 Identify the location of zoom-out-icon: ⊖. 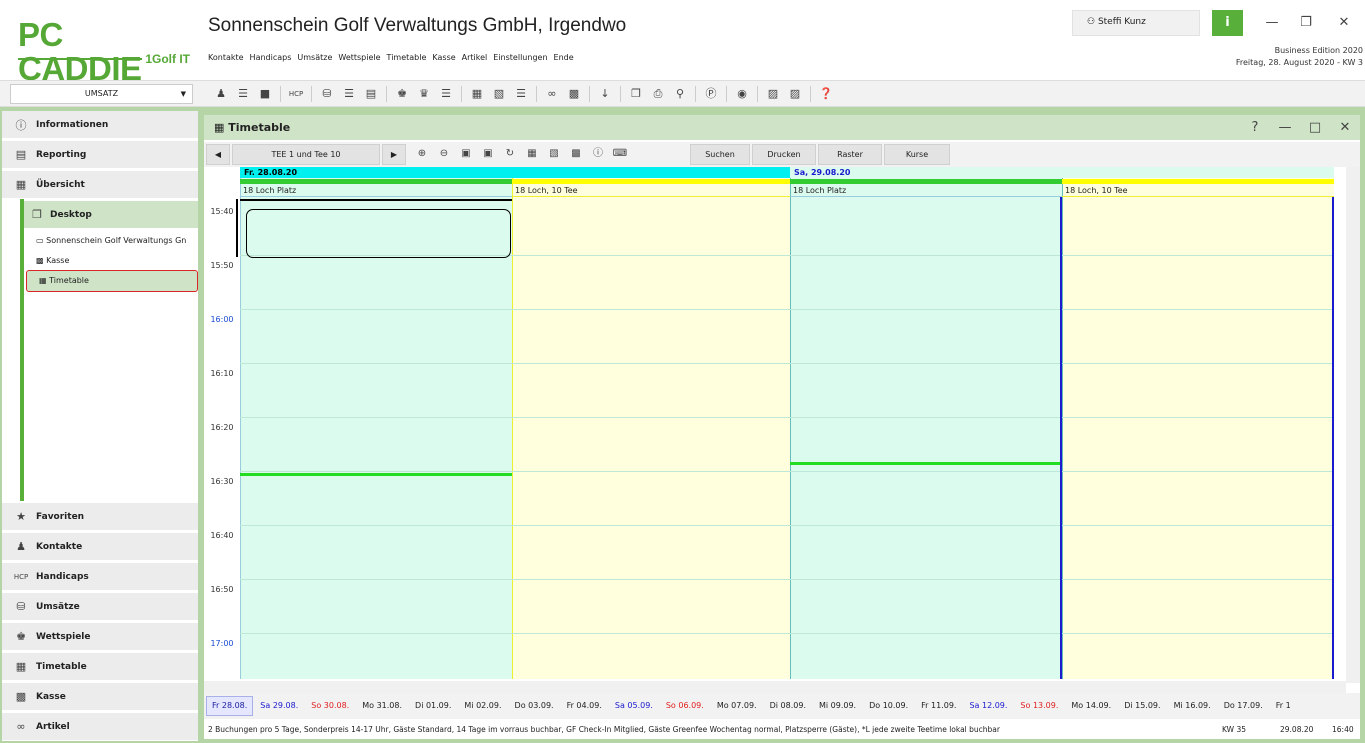
(444, 154).